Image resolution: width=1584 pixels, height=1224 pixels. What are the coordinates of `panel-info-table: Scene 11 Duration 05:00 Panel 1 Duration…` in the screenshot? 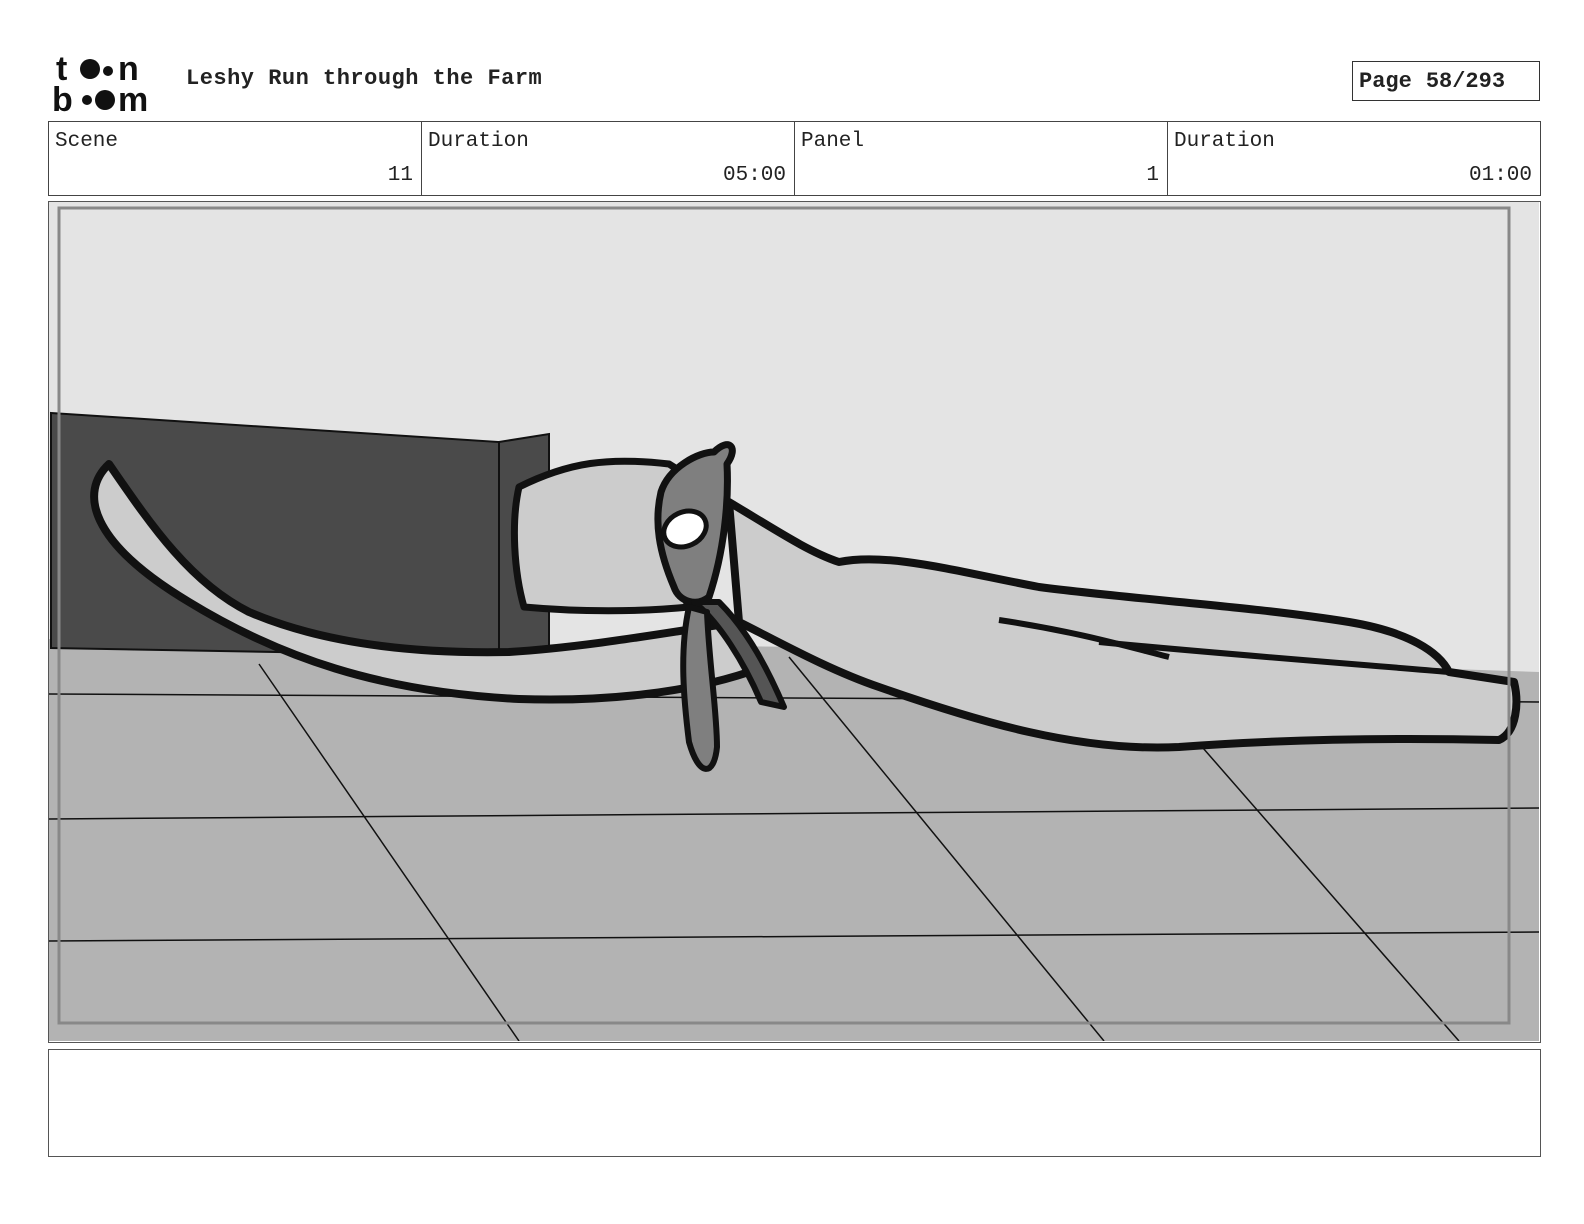 It's located at (794, 158).